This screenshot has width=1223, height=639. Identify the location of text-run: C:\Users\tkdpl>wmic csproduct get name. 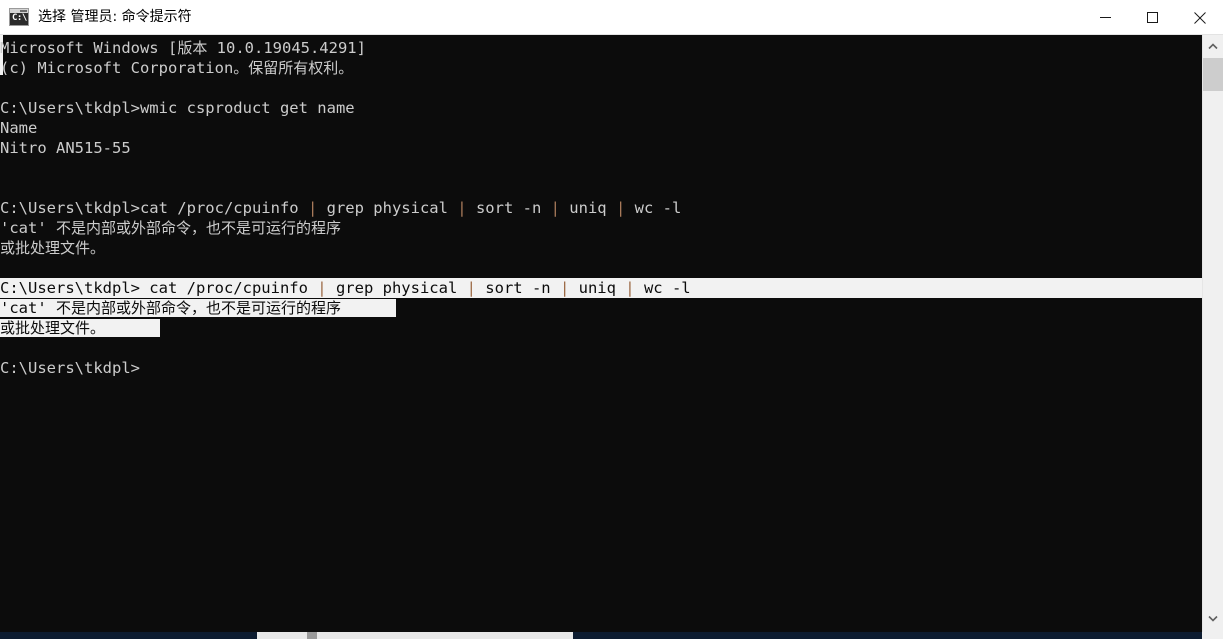
(177, 108).